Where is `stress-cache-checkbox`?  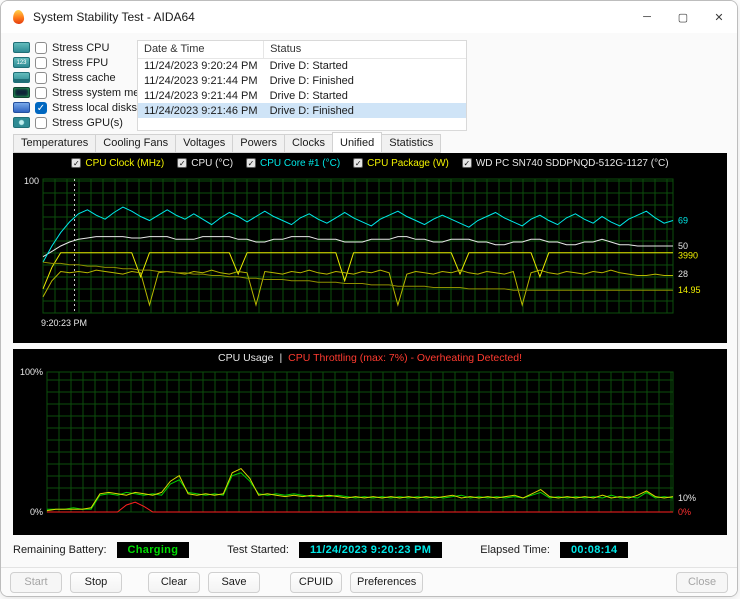
stress-cache-checkbox is located at coordinates (41, 77).